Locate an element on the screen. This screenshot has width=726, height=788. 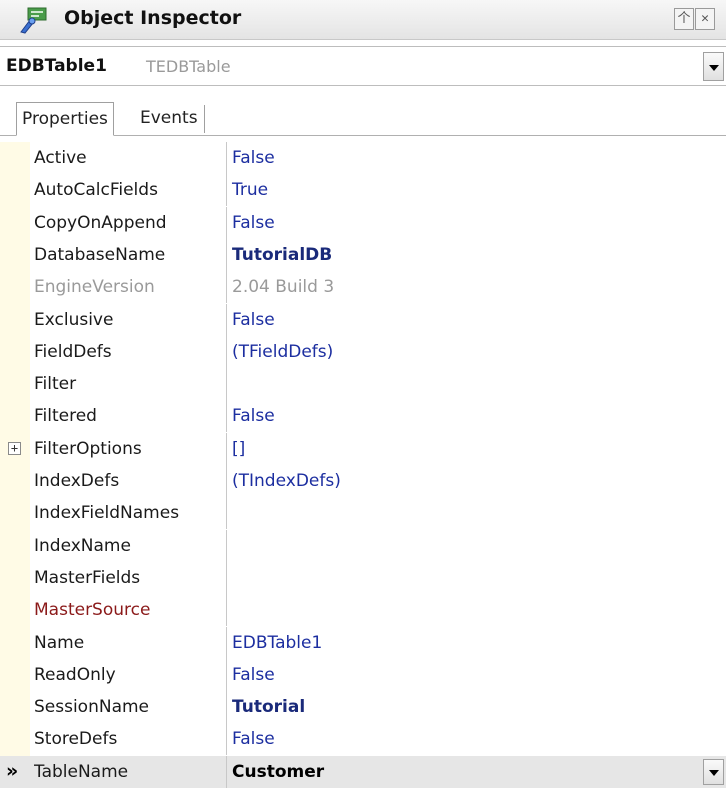
tab-events: Events is located at coordinates (170, 119).